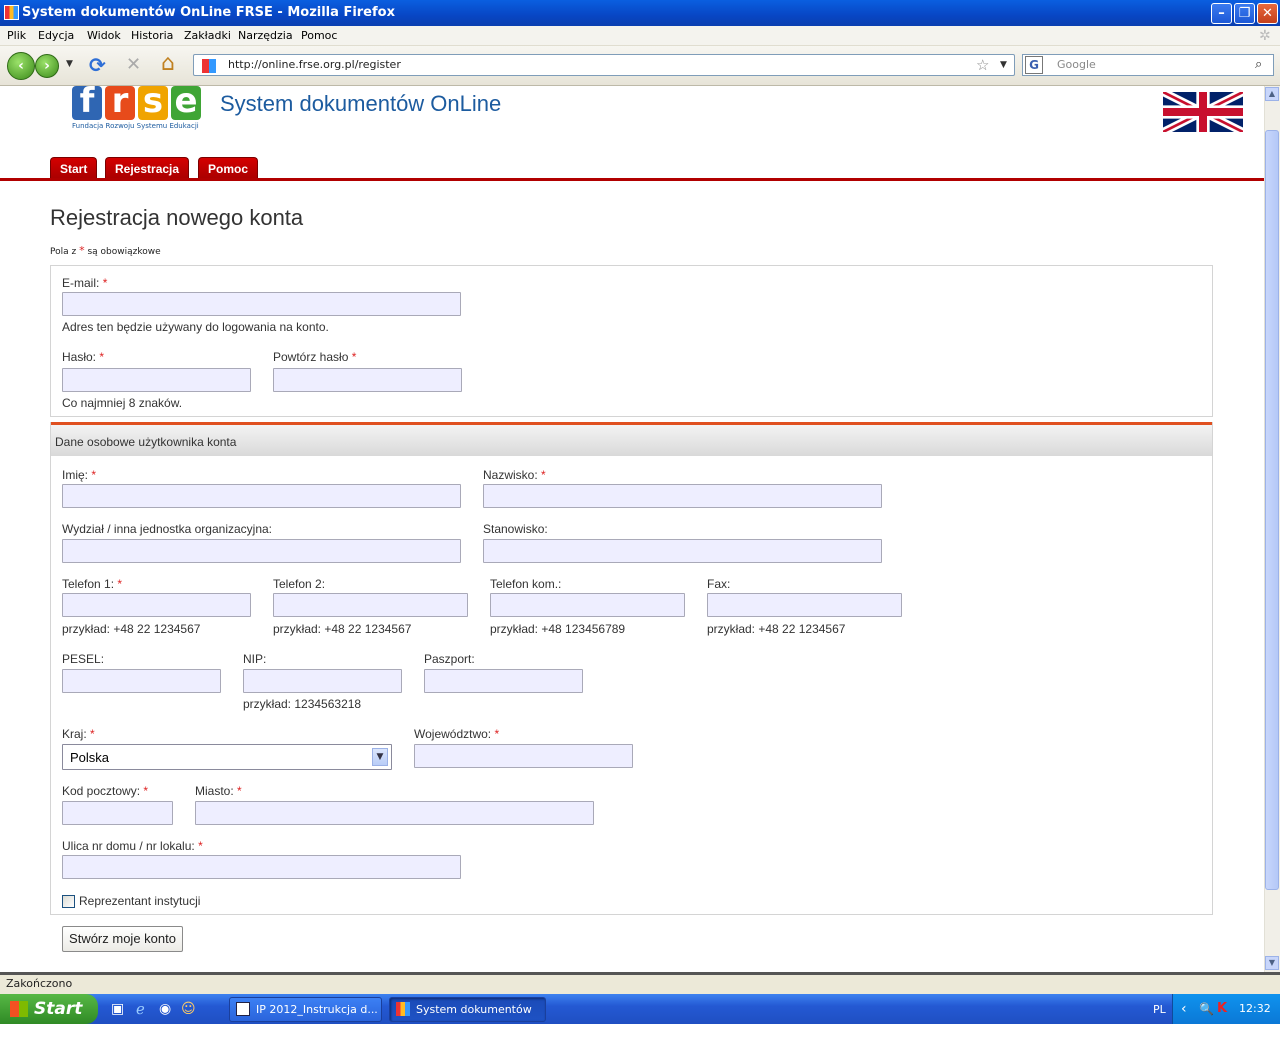 The image size is (1280, 1044). What do you see at coordinates (152, 35) in the screenshot?
I see `menu-historia: Historia` at bounding box center [152, 35].